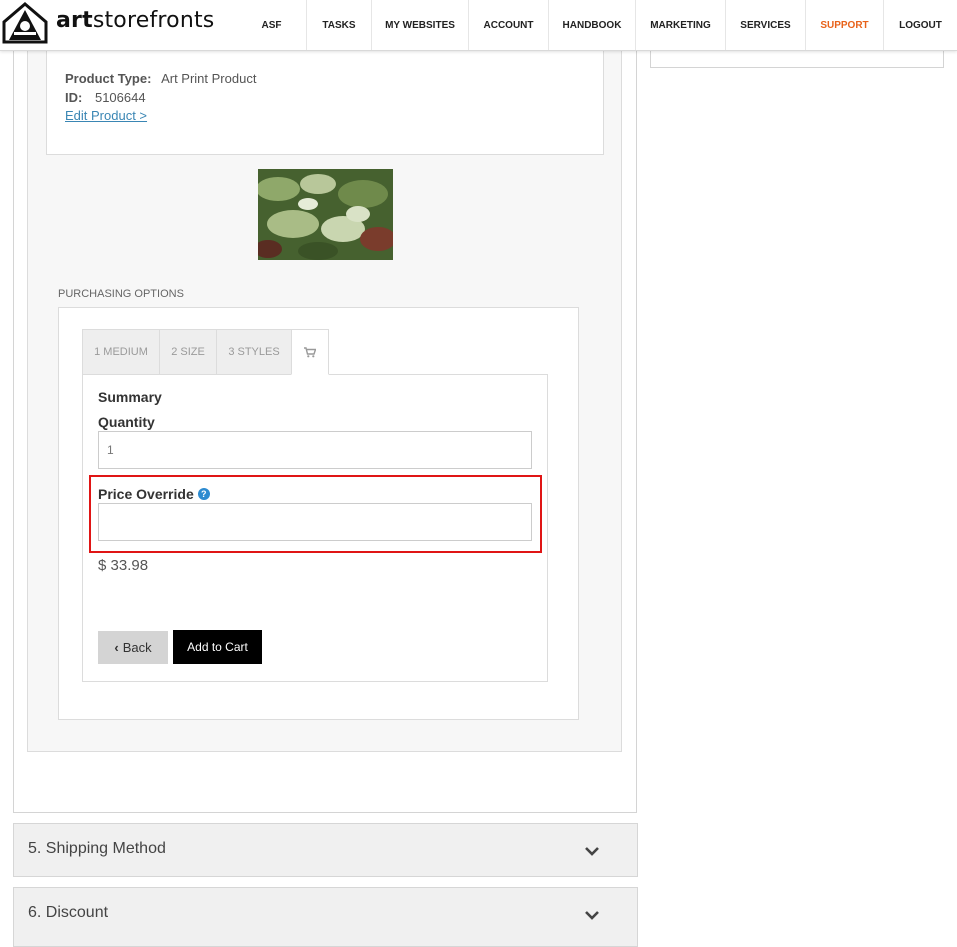 This screenshot has width=957, height=947. I want to click on add-to-cart-button: Add to Cart, so click(217, 647).